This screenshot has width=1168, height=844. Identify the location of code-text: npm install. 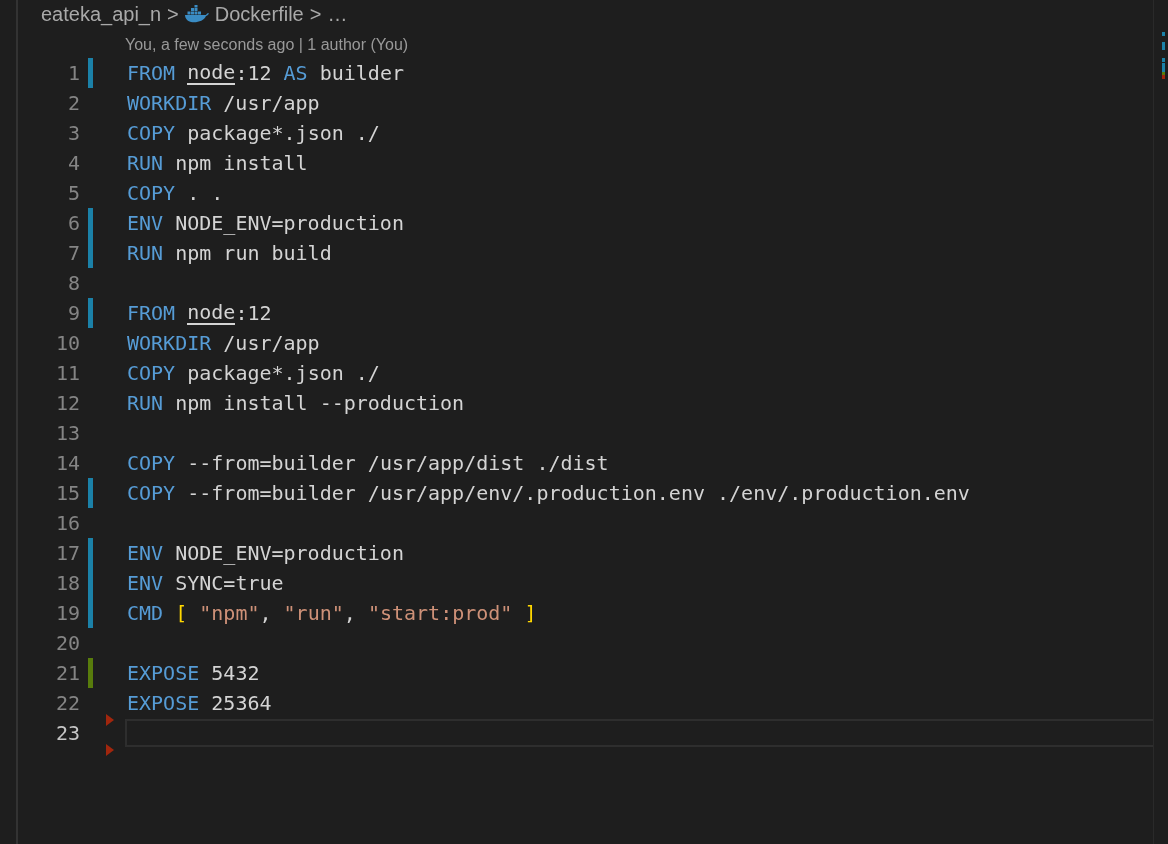
(241, 163).